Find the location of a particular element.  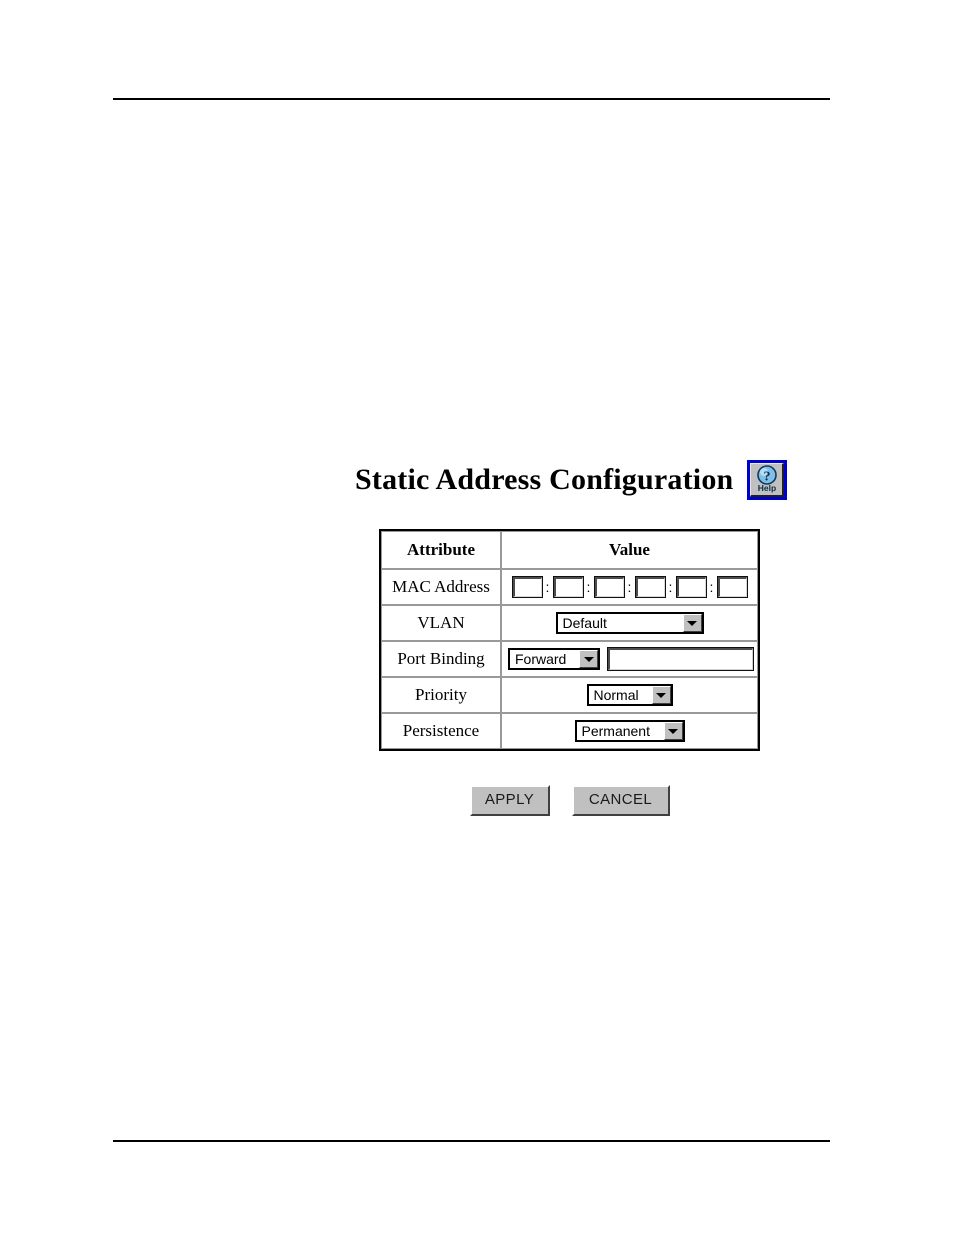

header-value: Value is located at coordinates (629, 550).